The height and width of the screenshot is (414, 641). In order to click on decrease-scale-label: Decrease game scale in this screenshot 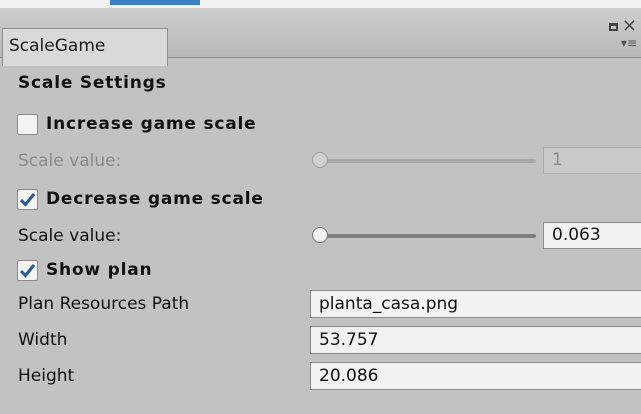, I will do `click(155, 199)`.